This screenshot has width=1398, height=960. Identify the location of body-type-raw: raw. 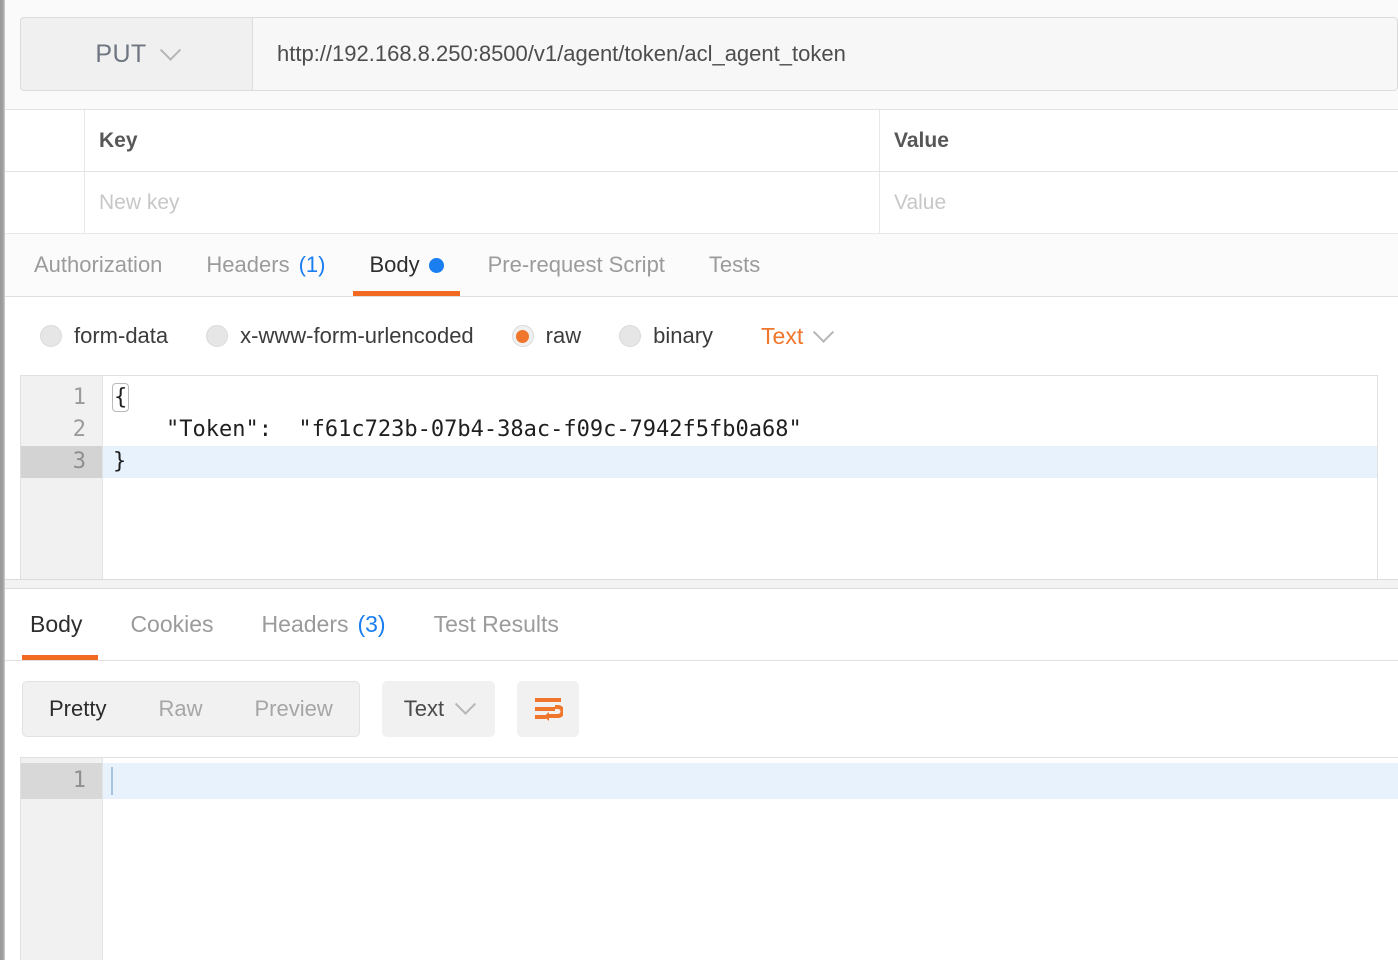
(560, 336).